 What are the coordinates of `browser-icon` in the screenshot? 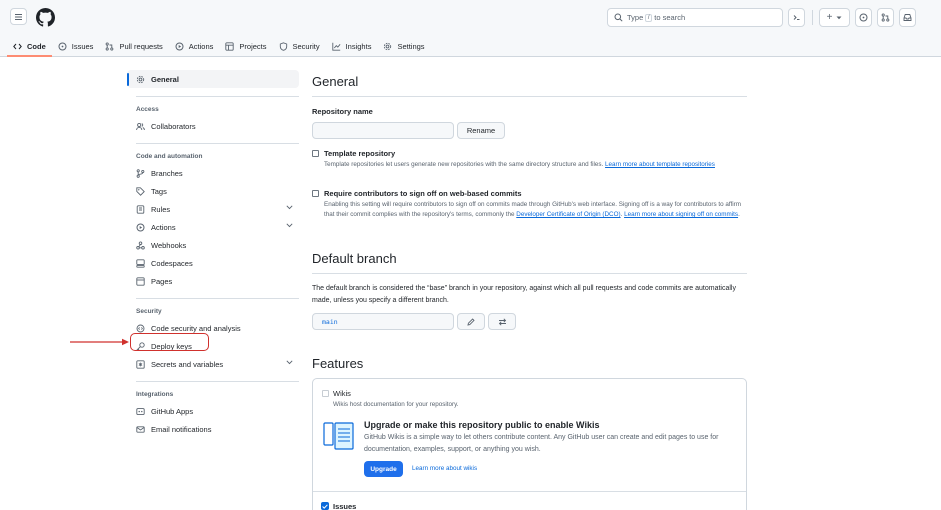 It's located at (140, 281).